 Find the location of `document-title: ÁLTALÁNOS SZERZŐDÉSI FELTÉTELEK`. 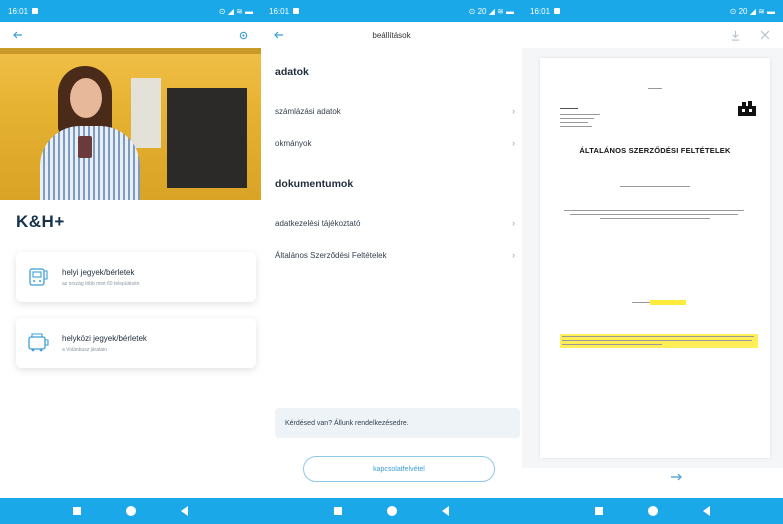

document-title: ÁLTALÁNOS SZERZŐDÉSI FELTÉTELEK is located at coordinates (655, 150).